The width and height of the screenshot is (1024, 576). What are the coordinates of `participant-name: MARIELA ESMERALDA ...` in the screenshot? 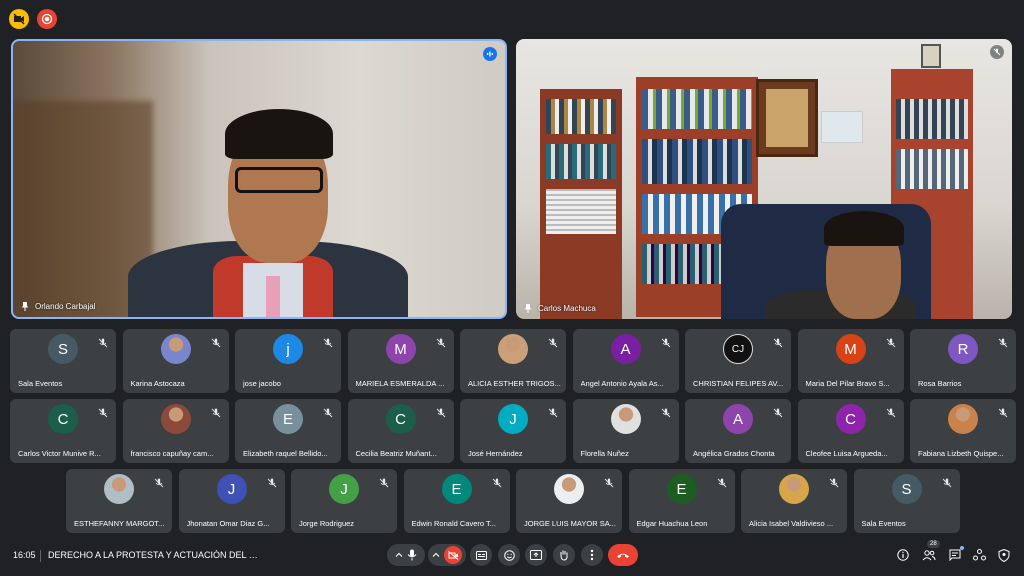 It's located at (400, 383).